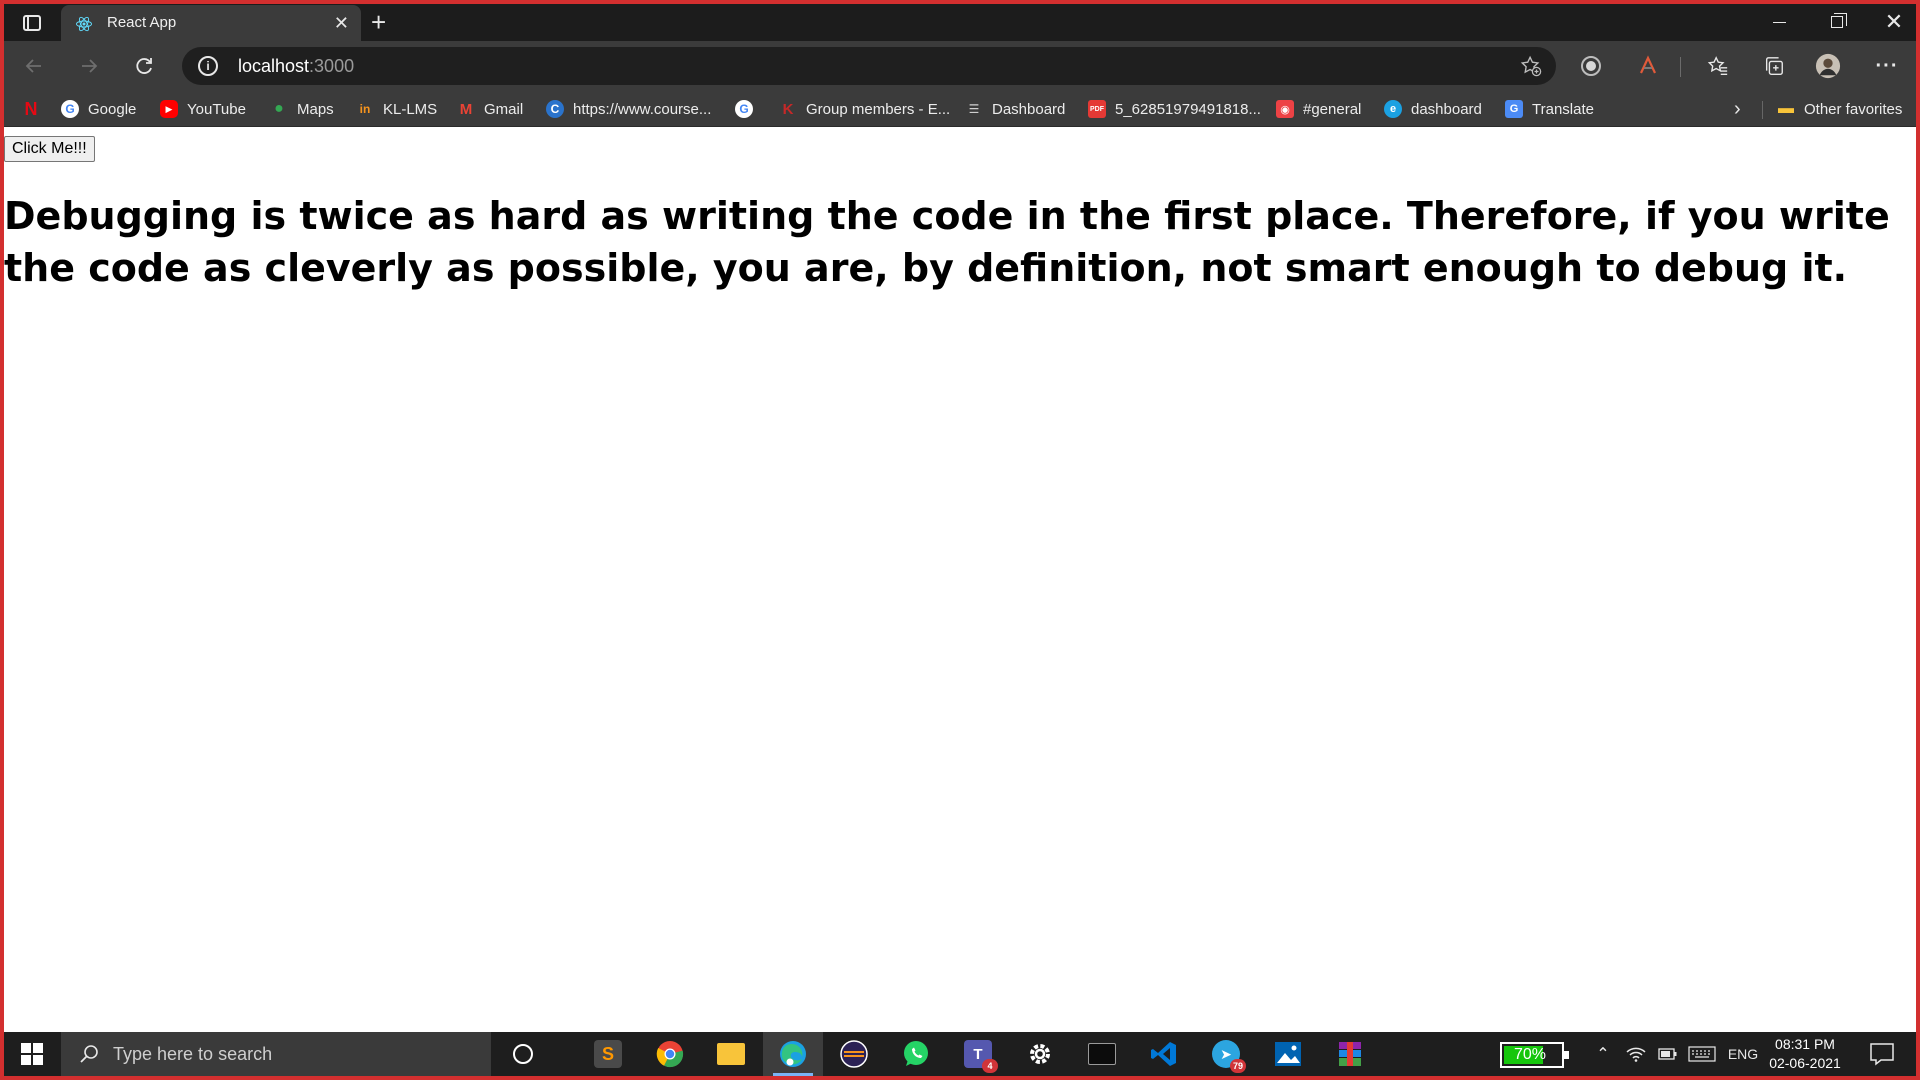  I want to click on battery-tray-icon, so click(1668, 1054).